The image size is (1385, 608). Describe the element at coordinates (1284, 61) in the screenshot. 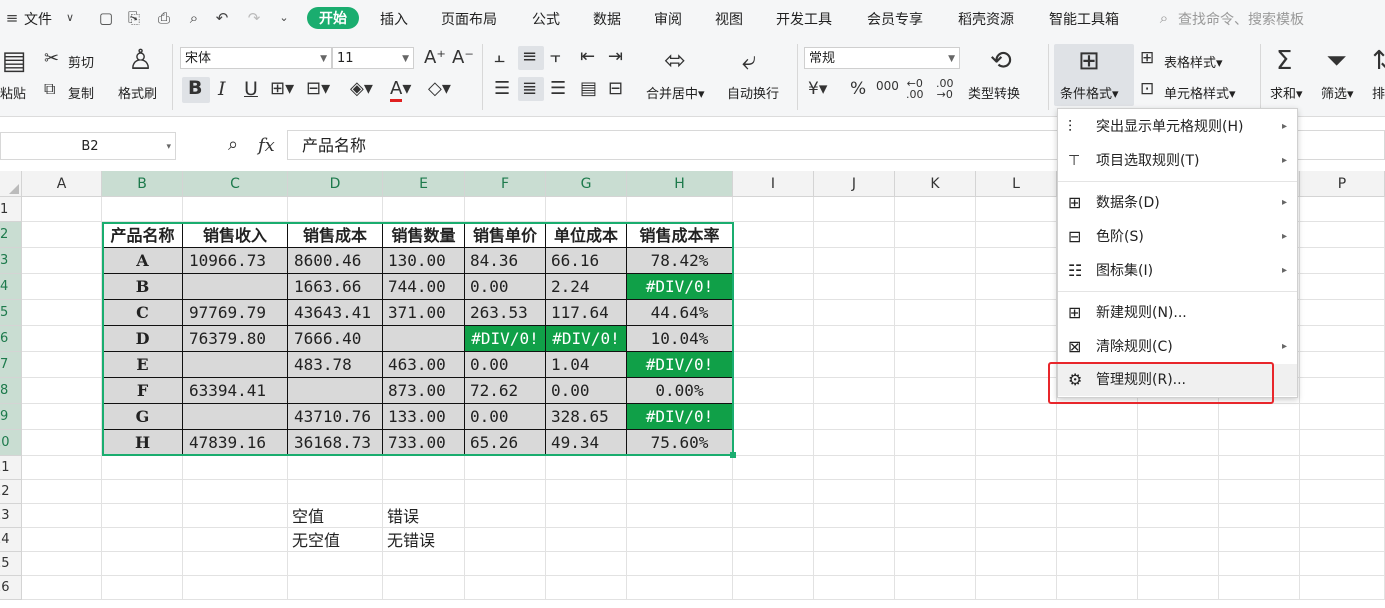

I see `sum-icon: Σ` at that location.